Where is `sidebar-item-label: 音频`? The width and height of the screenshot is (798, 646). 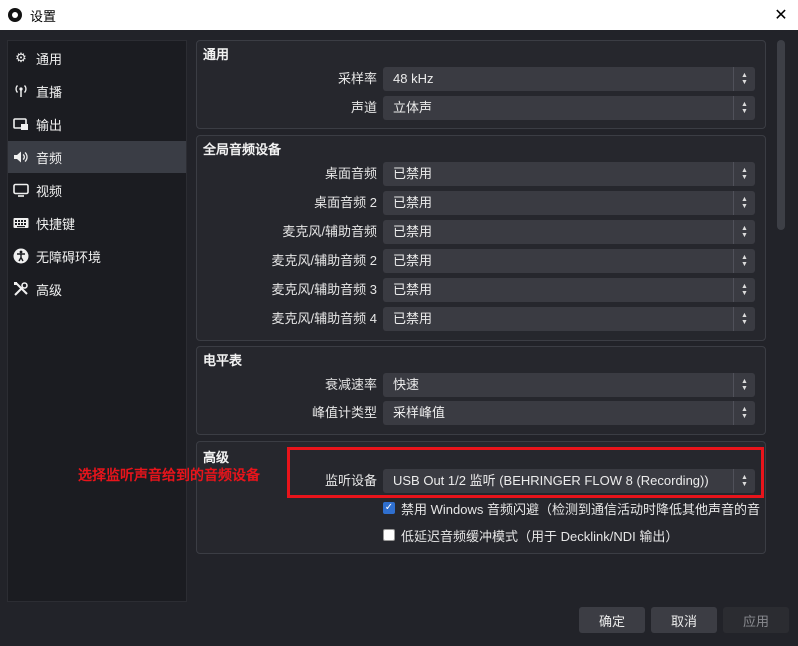 sidebar-item-label: 音频 is located at coordinates (49, 158).